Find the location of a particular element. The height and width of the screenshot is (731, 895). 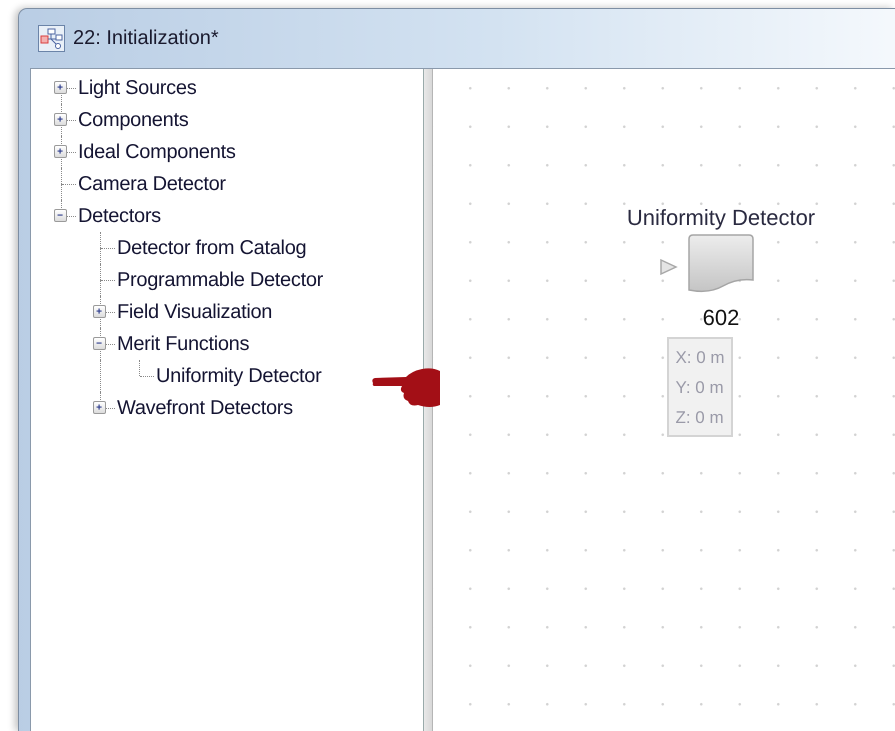

tree-item: Ideal Components is located at coordinates (157, 152).